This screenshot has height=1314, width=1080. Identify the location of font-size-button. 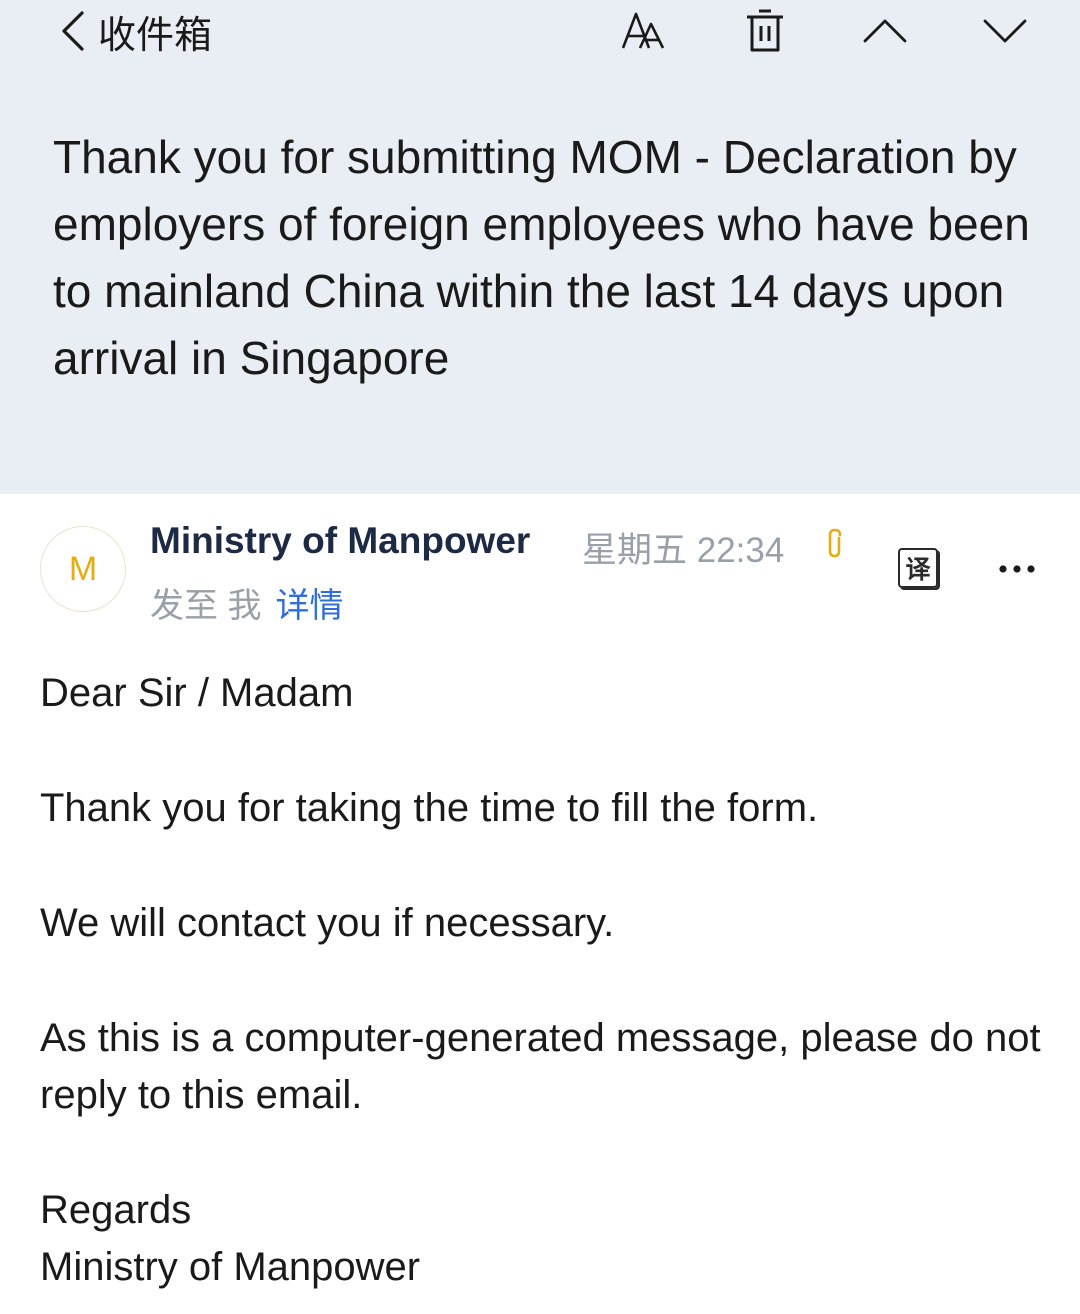
(643, 31).